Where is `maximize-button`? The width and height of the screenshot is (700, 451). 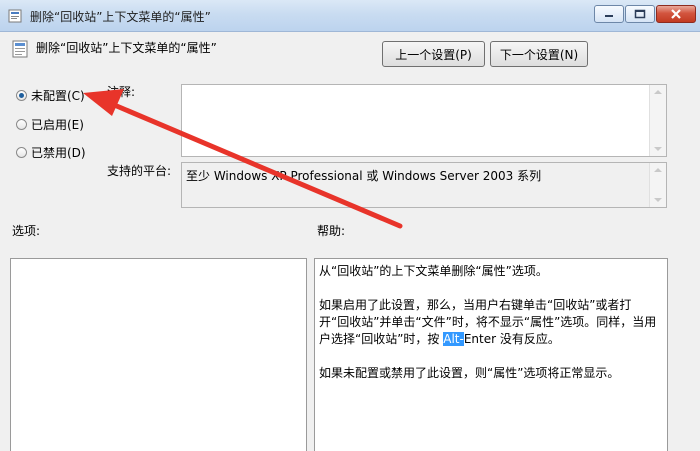 maximize-button is located at coordinates (640, 14).